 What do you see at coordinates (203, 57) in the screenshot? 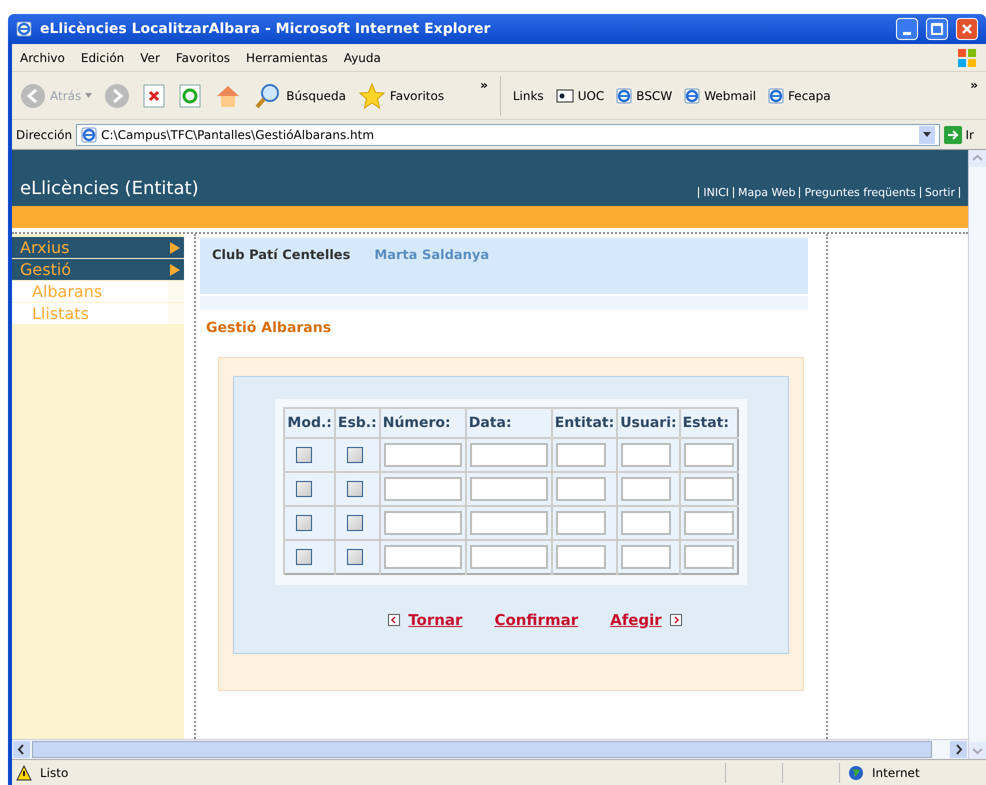
I see `menu-item: Favoritos` at bounding box center [203, 57].